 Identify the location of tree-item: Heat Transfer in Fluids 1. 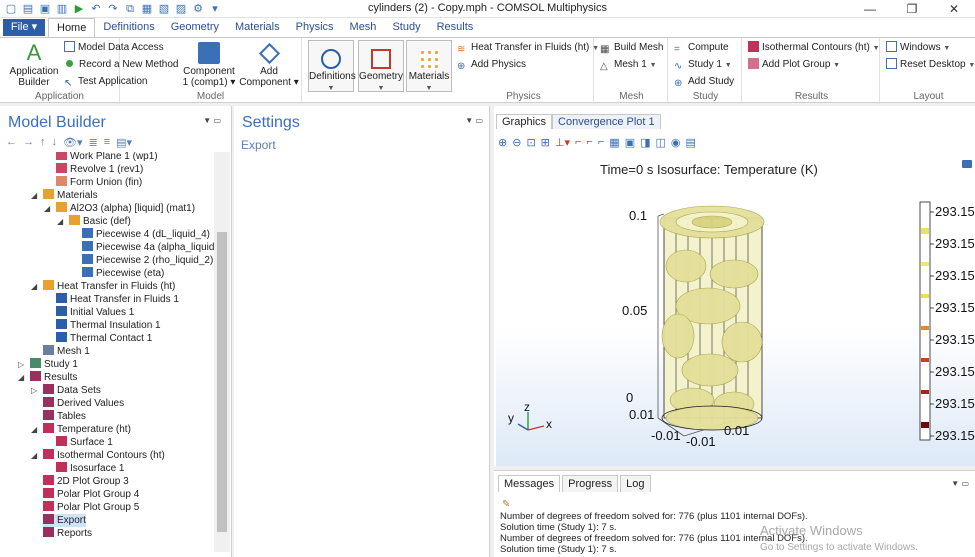
(117, 299).